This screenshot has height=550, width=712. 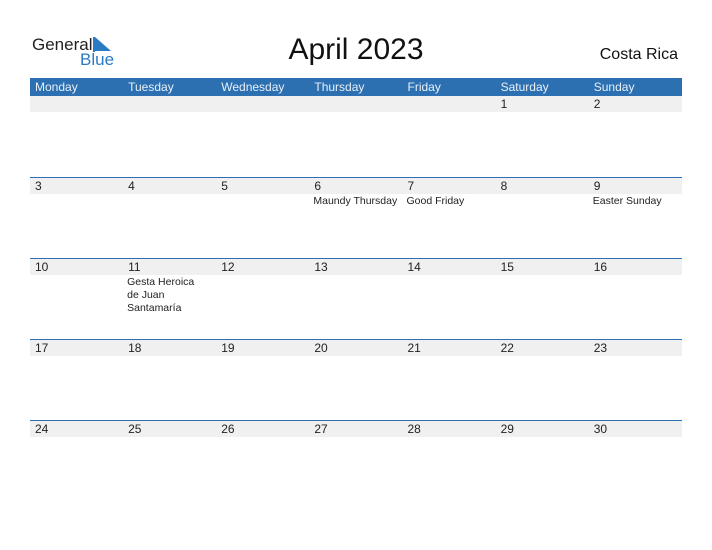 I want to click on day-cell: 1, so click(x=542, y=136).